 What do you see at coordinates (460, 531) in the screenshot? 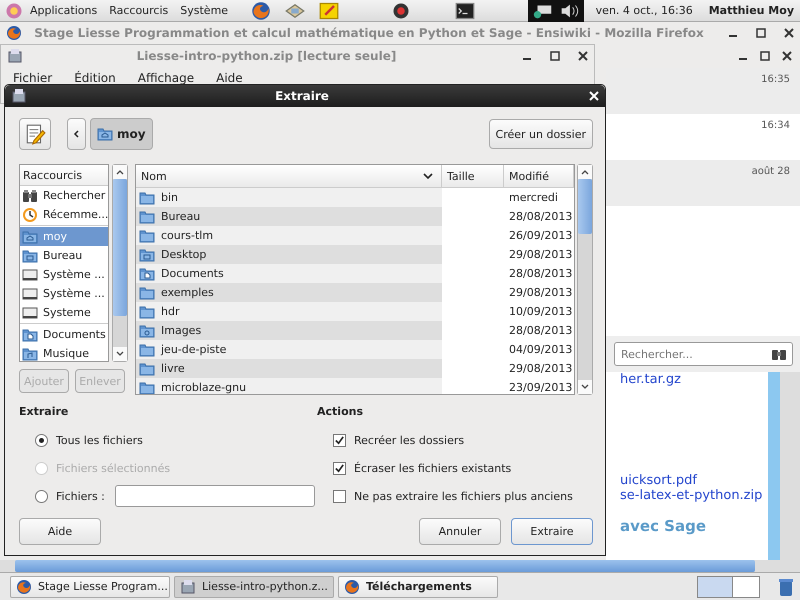
I see `dialog-button: Annuler` at bounding box center [460, 531].